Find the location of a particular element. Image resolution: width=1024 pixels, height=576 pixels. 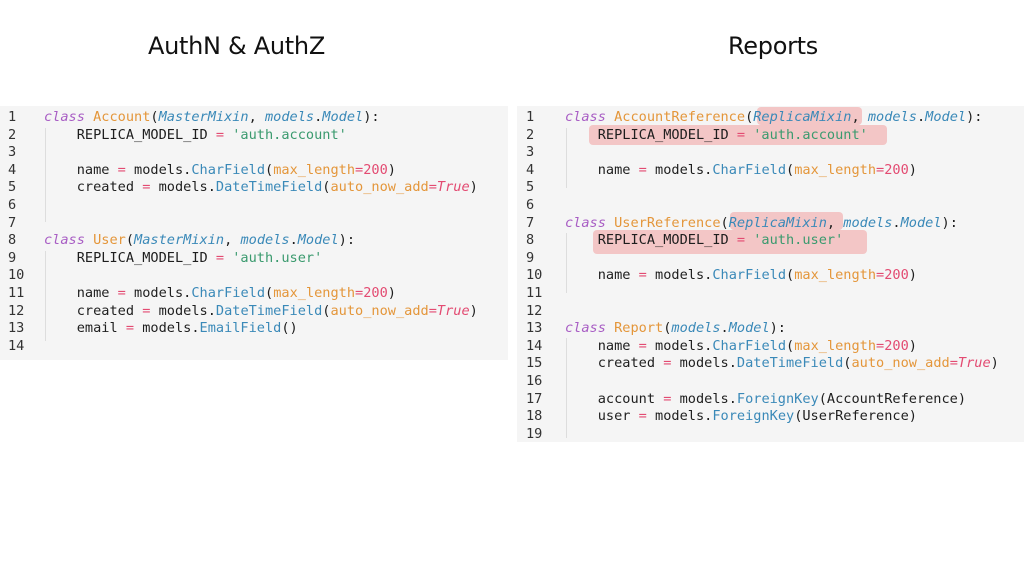

code-text: class User(MasterMixin, models.Model): is located at coordinates (199, 241).